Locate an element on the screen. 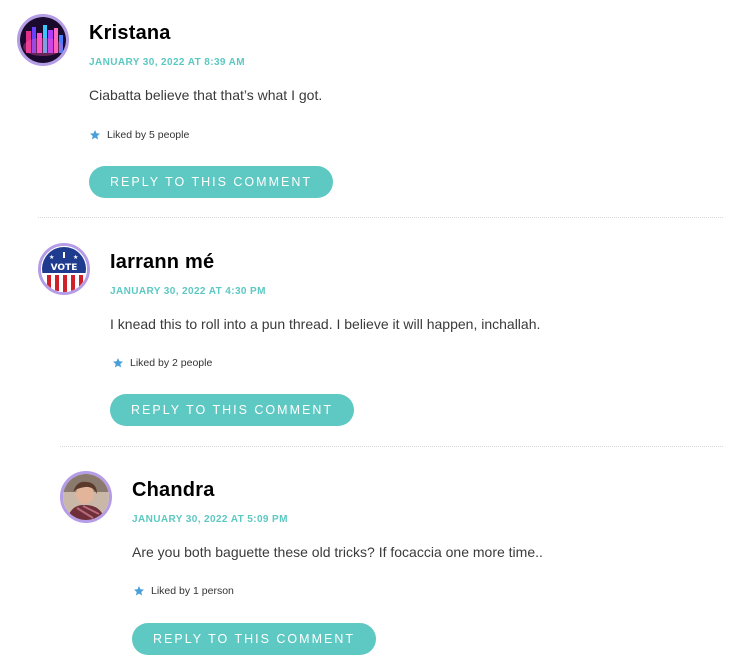  likes-summary: Liked by 5 people is located at coordinates (139, 135).